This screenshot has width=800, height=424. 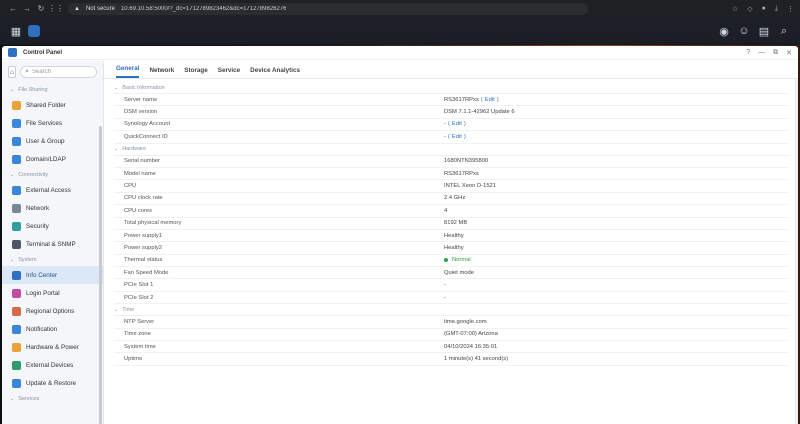 I want to click on sidebar-item-update-and-restore: Update & Restore, so click(x=52, y=383).